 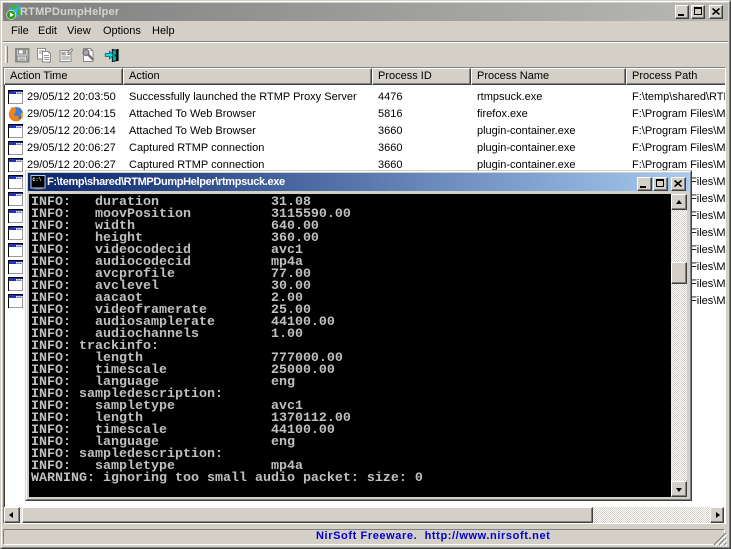 I want to click on svg-text: C:\, so click(x=37, y=180).